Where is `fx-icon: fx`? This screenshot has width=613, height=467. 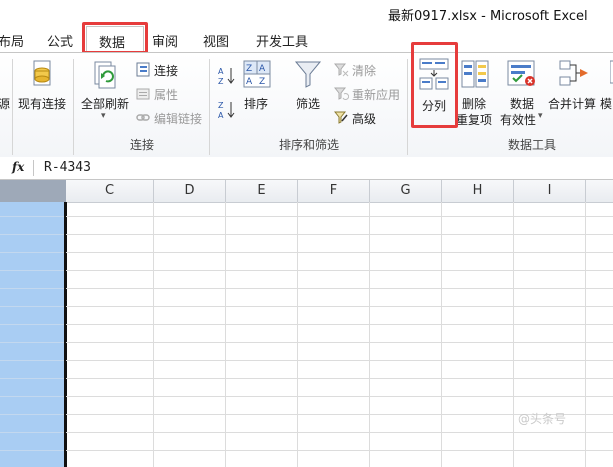 fx-icon: fx is located at coordinates (18, 167).